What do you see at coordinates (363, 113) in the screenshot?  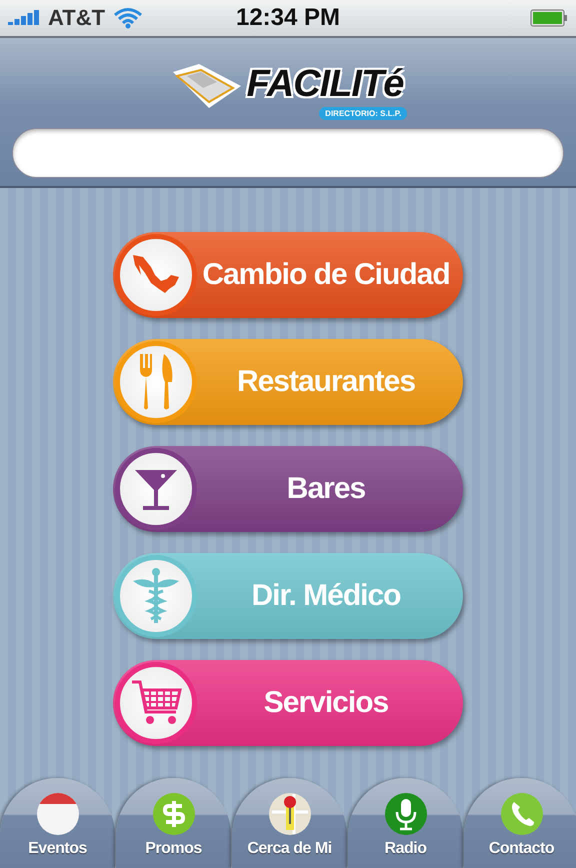 I see `region-badge: DIRECTORIO: S.L.P.` at bounding box center [363, 113].